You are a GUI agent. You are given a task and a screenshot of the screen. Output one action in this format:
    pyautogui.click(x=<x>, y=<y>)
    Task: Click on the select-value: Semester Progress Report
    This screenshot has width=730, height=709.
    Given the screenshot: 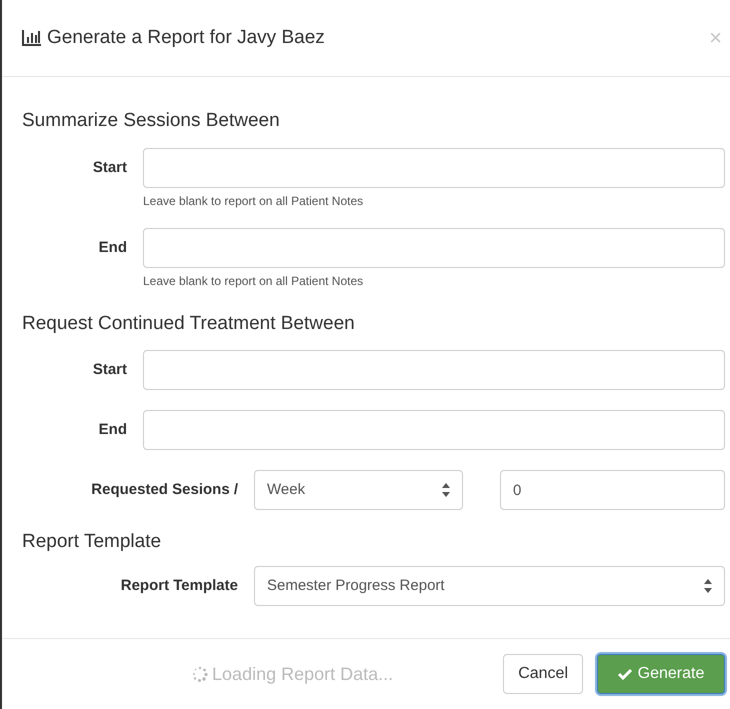 What is the action you would take?
    pyautogui.click(x=356, y=586)
    